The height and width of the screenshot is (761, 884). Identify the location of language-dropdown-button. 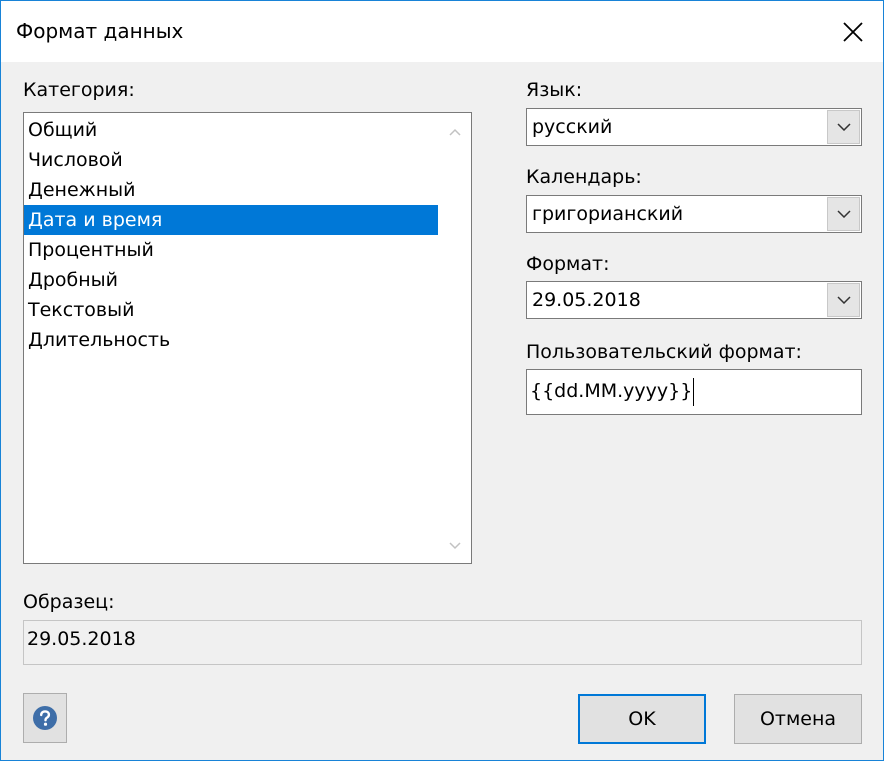
(843, 127).